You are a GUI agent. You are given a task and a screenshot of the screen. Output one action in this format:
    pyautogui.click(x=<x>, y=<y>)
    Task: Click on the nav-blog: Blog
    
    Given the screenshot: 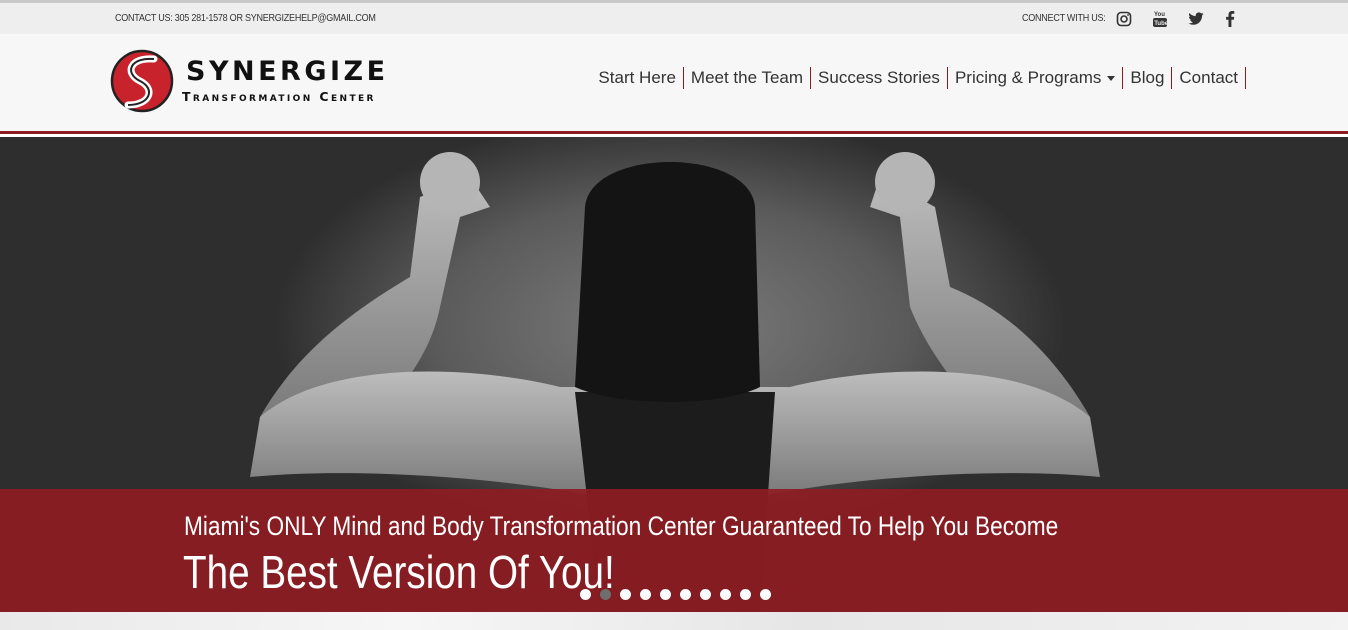 What is the action you would take?
    pyautogui.click(x=1148, y=78)
    